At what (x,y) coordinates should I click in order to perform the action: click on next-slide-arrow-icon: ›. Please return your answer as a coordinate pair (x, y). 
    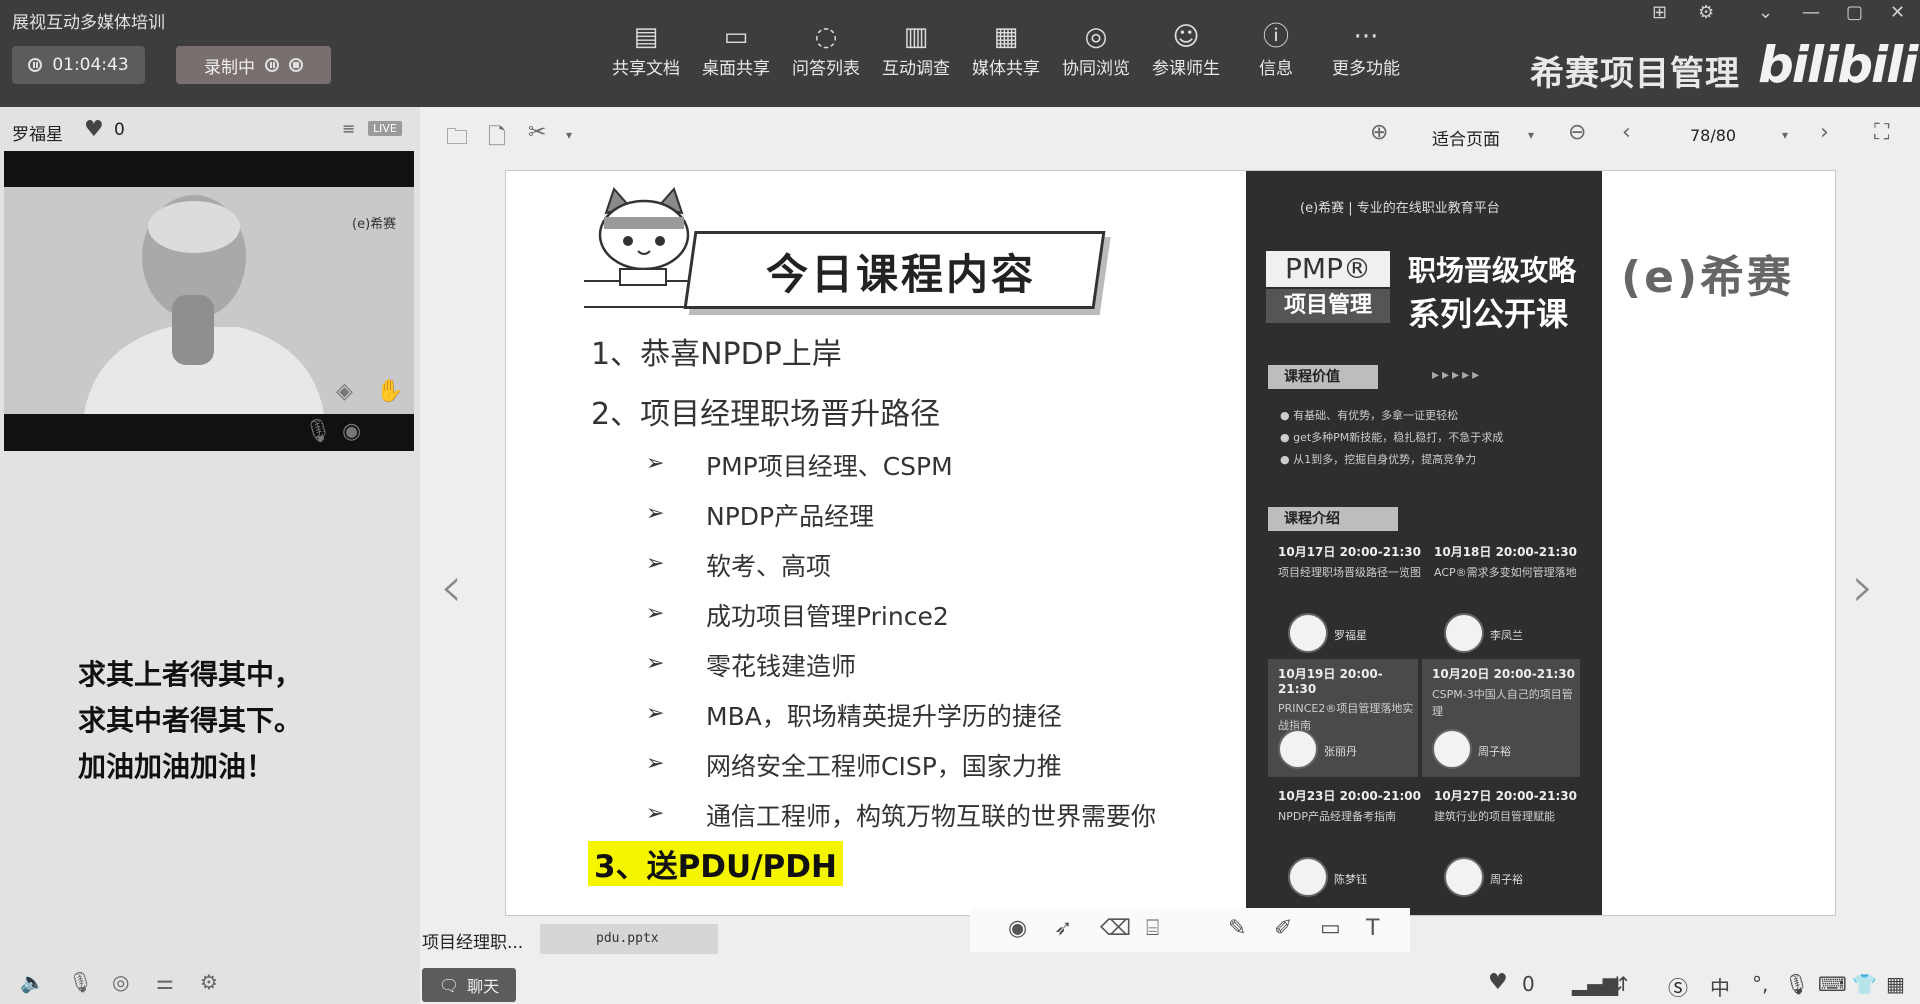
    Looking at the image, I should click on (1863, 587).